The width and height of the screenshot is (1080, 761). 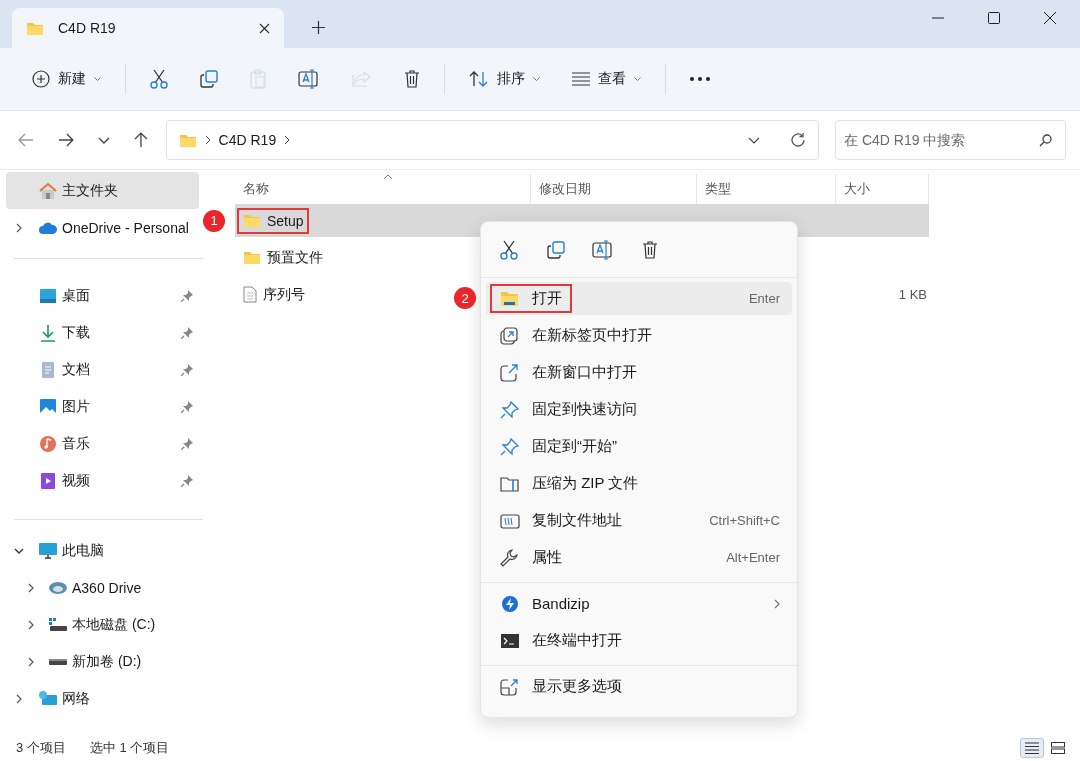 What do you see at coordinates (547, 298) in the screenshot?
I see `menu-label: 打开` at bounding box center [547, 298].